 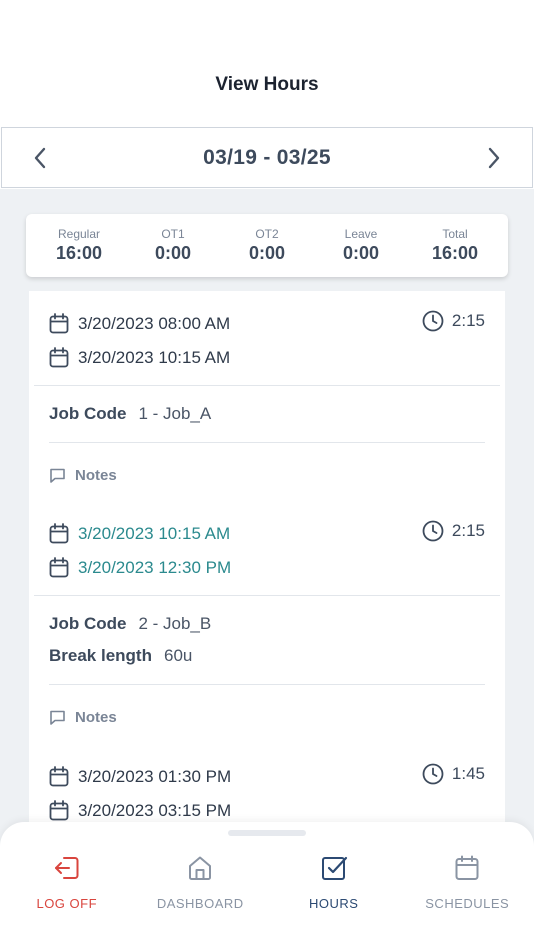 What do you see at coordinates (267, 777) in the screenshot?
I see `entry-start: 3/20/2023 01:30 PM` at bounding box center [267, 777].